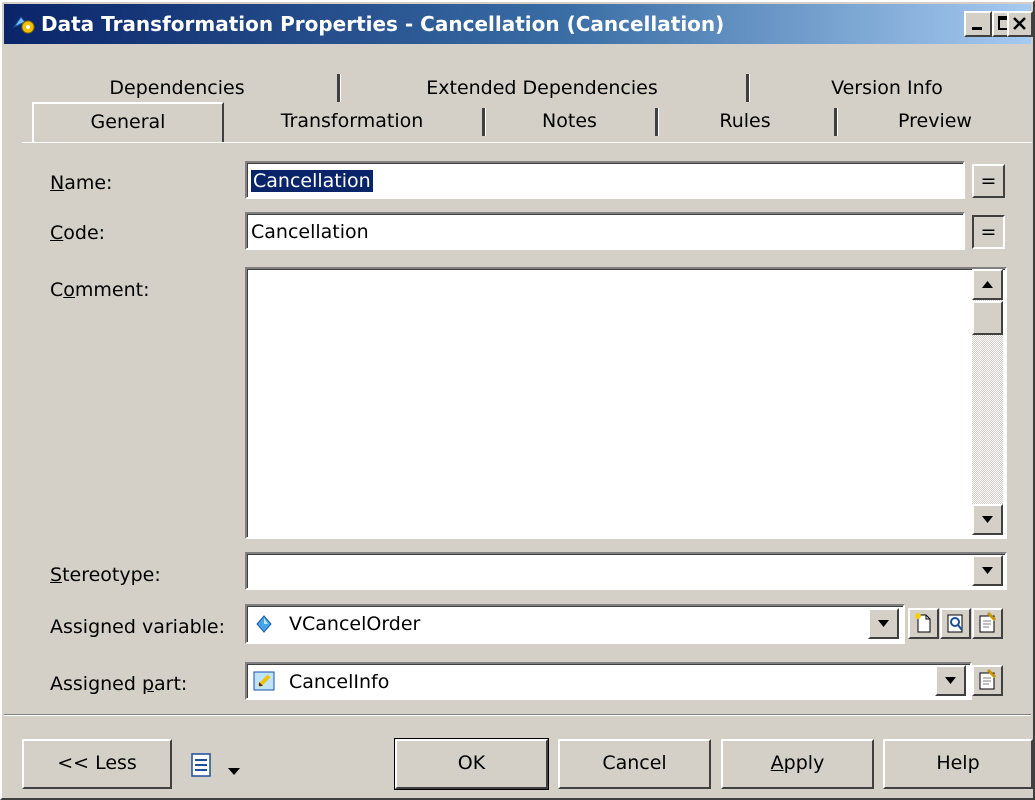  I want to click on variable-properties-button, so click(987, 623).